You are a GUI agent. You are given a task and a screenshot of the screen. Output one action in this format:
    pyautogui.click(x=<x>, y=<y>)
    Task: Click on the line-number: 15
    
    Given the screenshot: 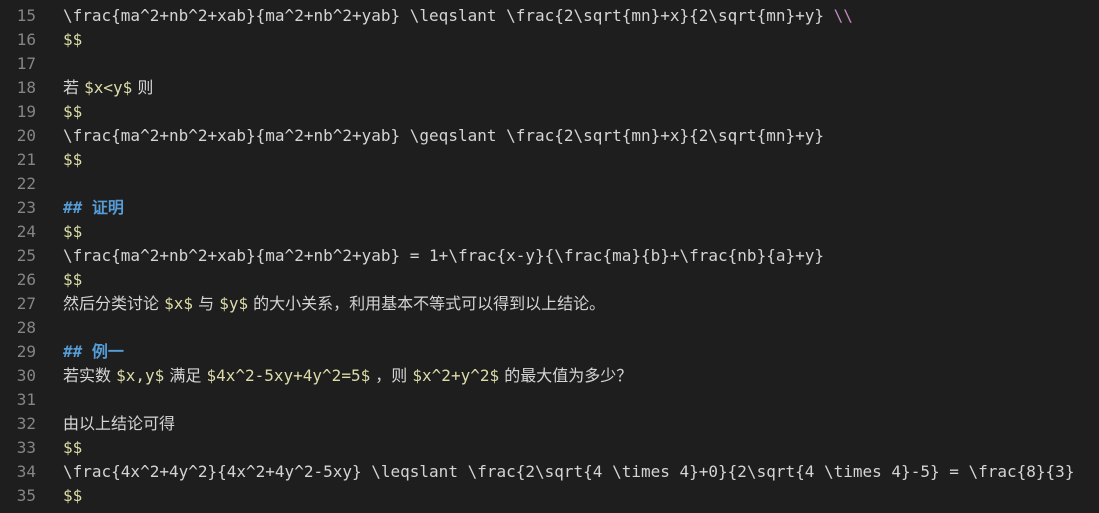 What is the action you would take?
    pyautogui.click(x=26, y=15)
    